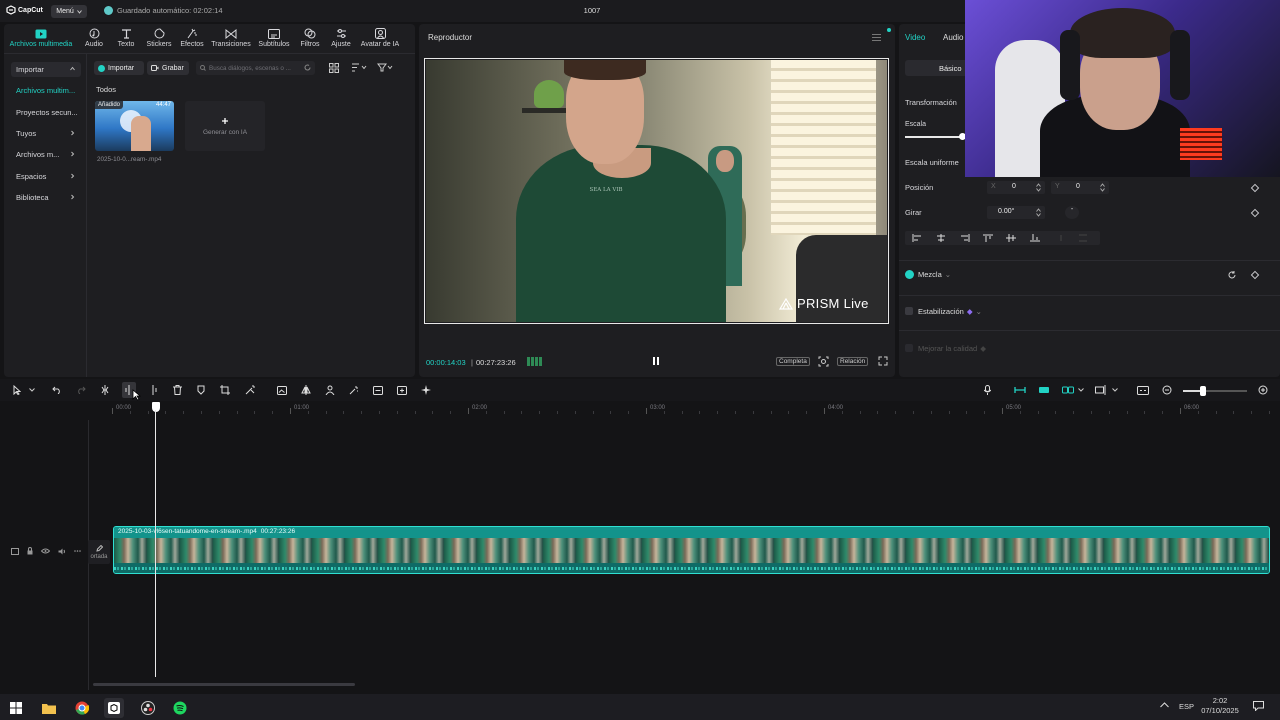 The image size is (1280, 720). Describe the element at coordinates (426, 390) in the screenshot. I see `ai-effects-button` at that location.